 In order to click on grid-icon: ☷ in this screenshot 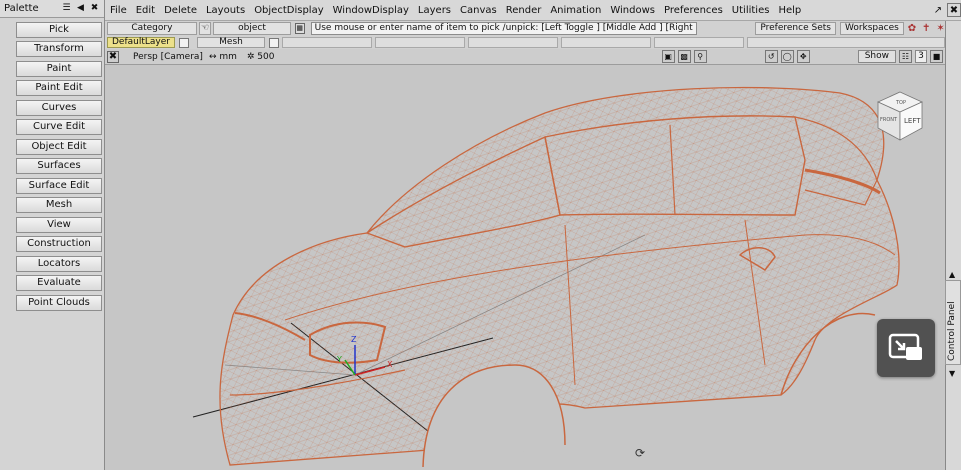, I will do `click(905, 56)`.